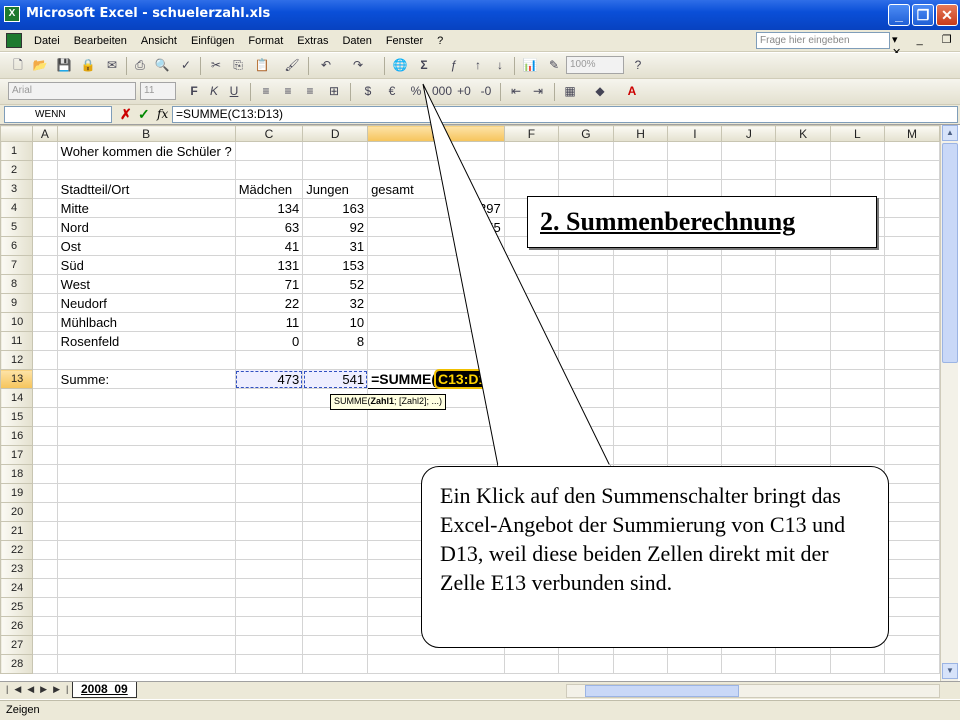  What do you see at coordinates (292, 65) in the screenshot?
I see `format-painter-icon: 🖌` at bounding box center [292, 65].